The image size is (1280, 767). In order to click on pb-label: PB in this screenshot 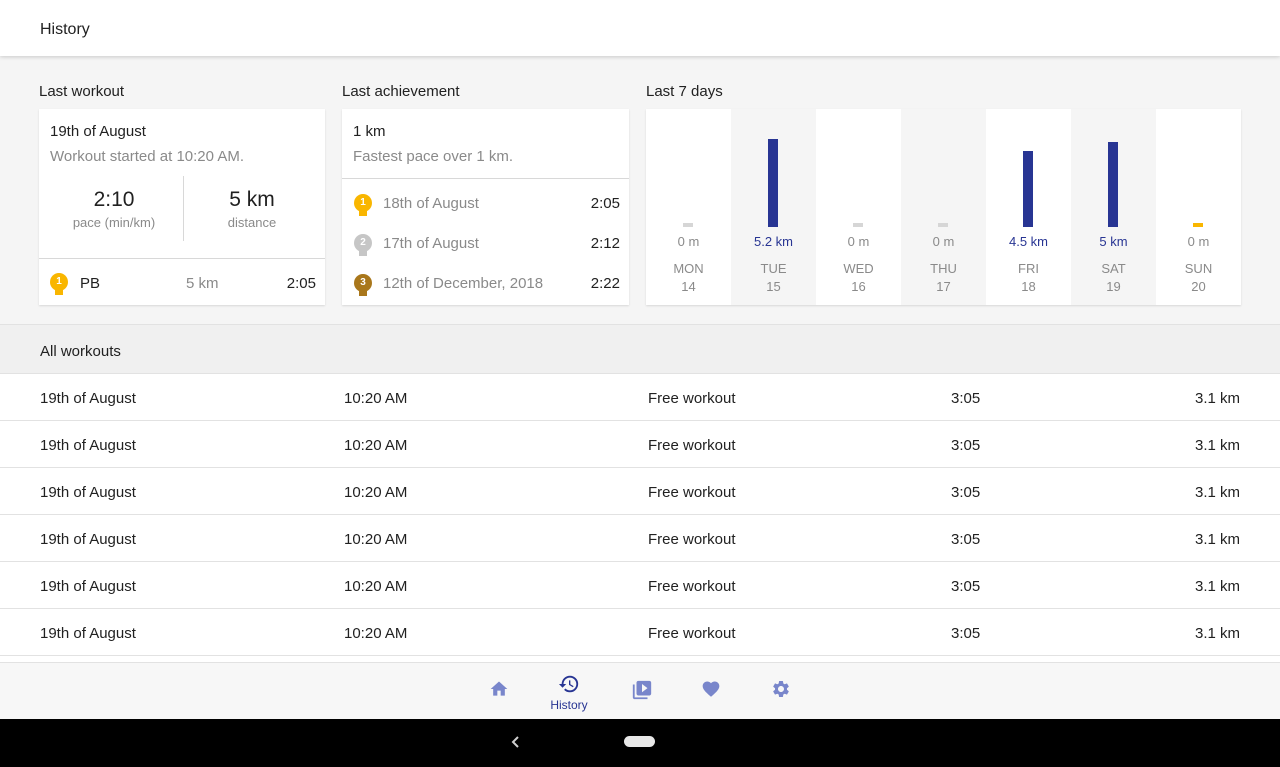, I will do `click(90, 283)`.